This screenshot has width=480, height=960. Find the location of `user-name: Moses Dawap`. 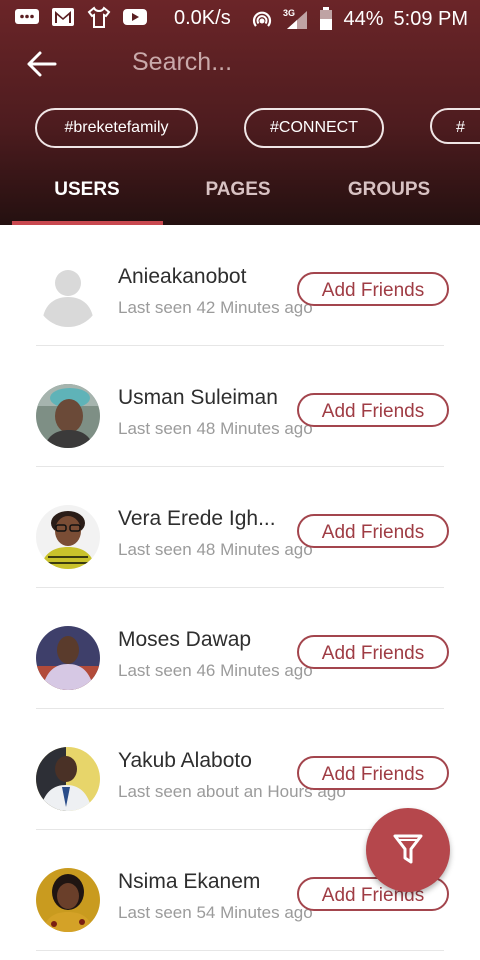

user-name: Moses Dawap is located at coordinates (185, 639).